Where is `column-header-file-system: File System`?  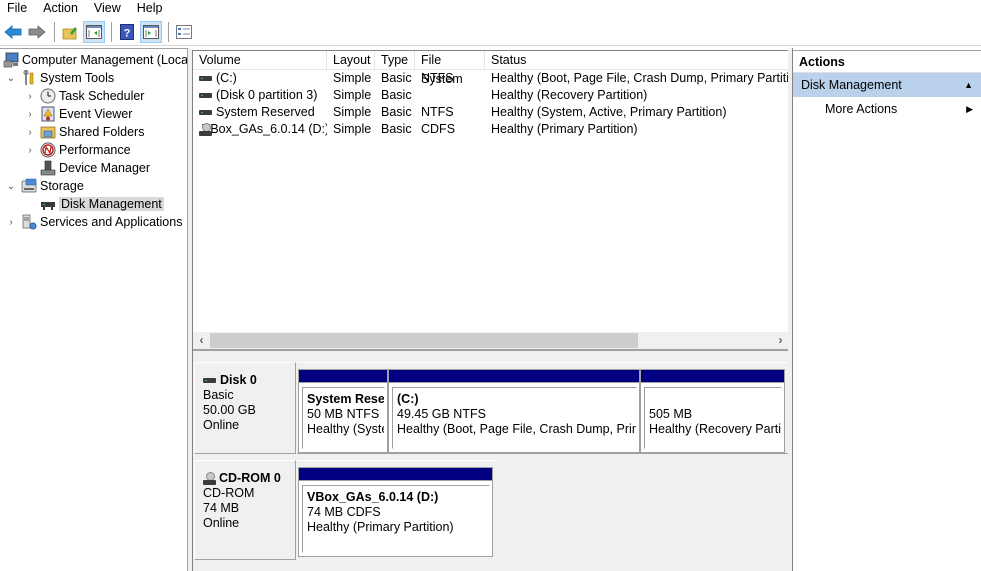
column-header-file-system: File System is located at coordinates (450, 68).